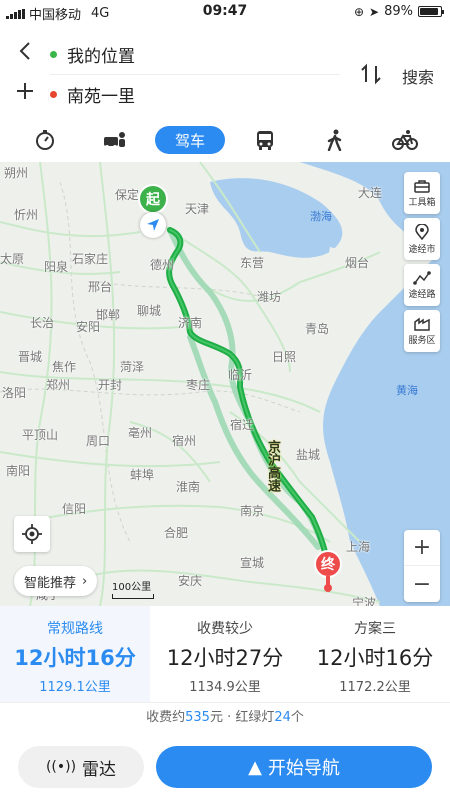  I want to click on bottom-actions: ((•)) 雷达 ▲ 开始导航, so click(225, 767).